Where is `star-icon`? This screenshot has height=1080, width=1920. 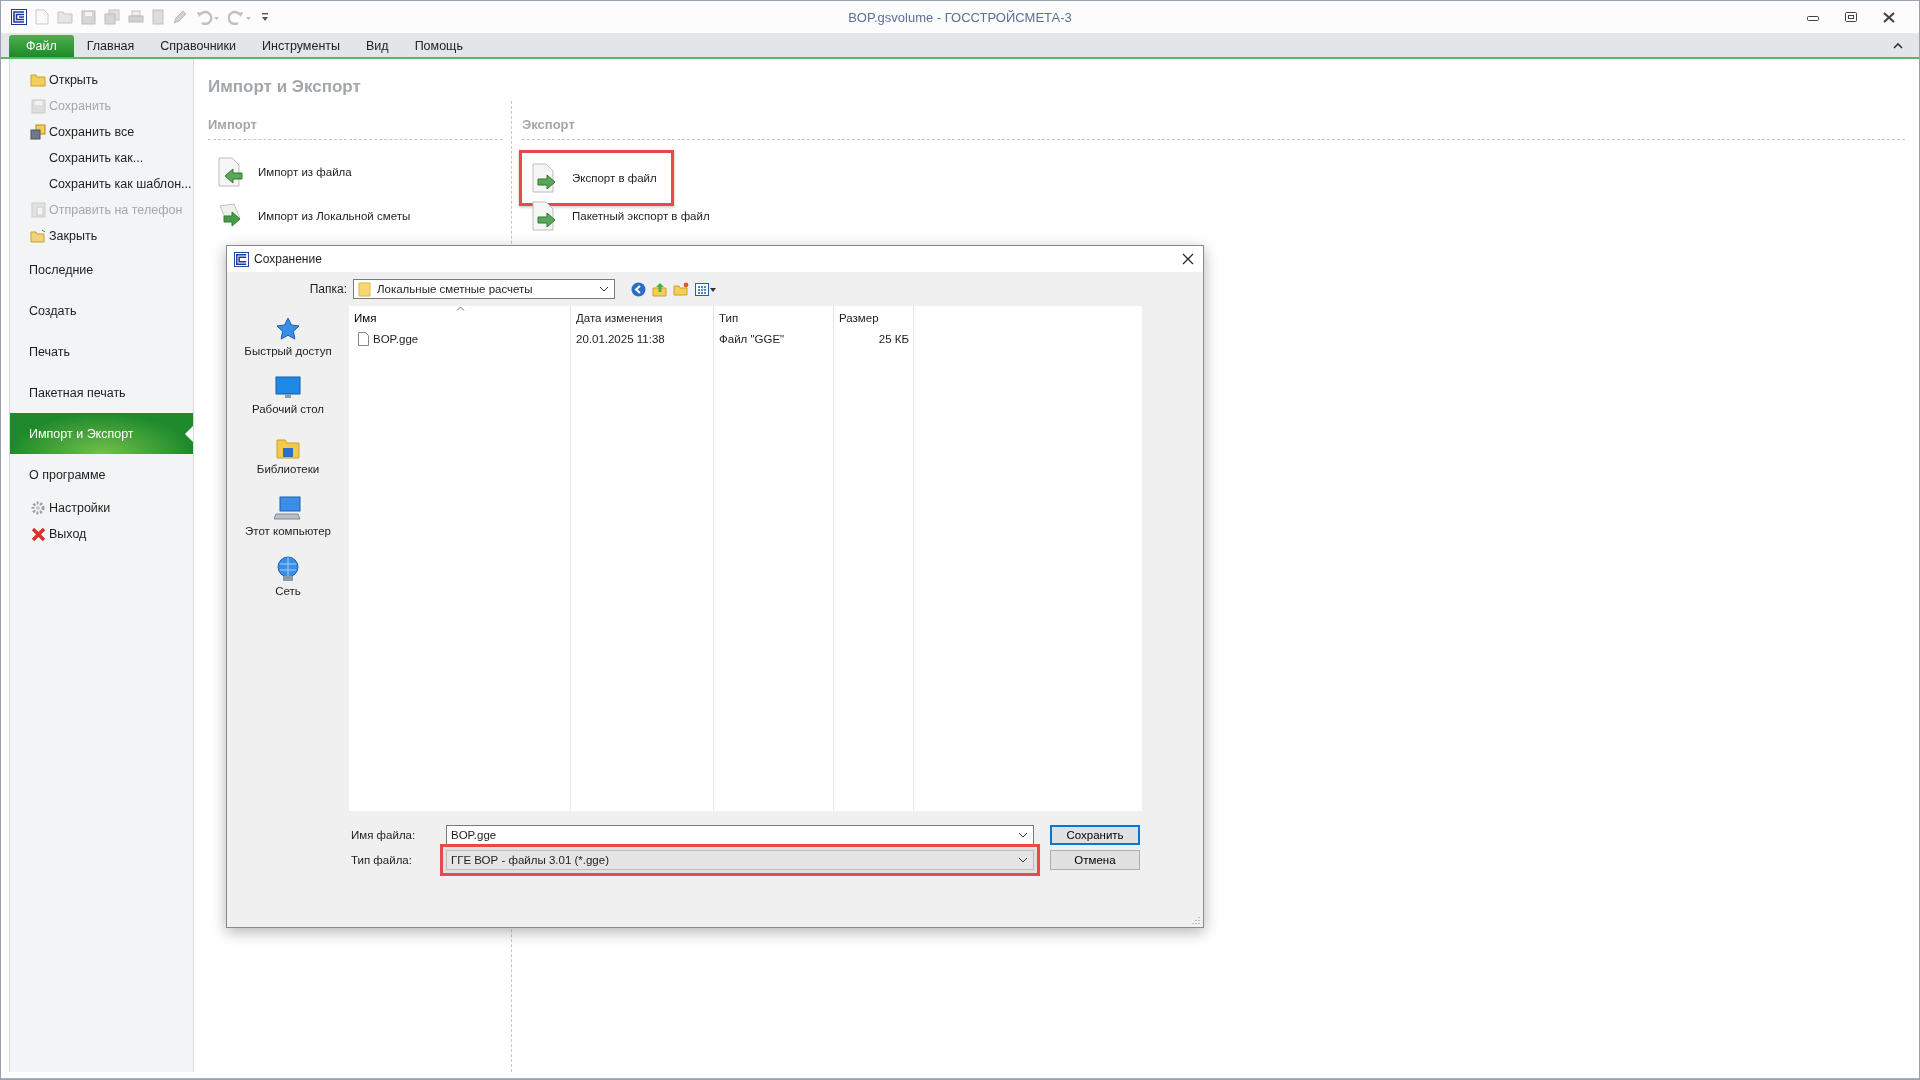 star-icon is located at coordinates (288, 329).